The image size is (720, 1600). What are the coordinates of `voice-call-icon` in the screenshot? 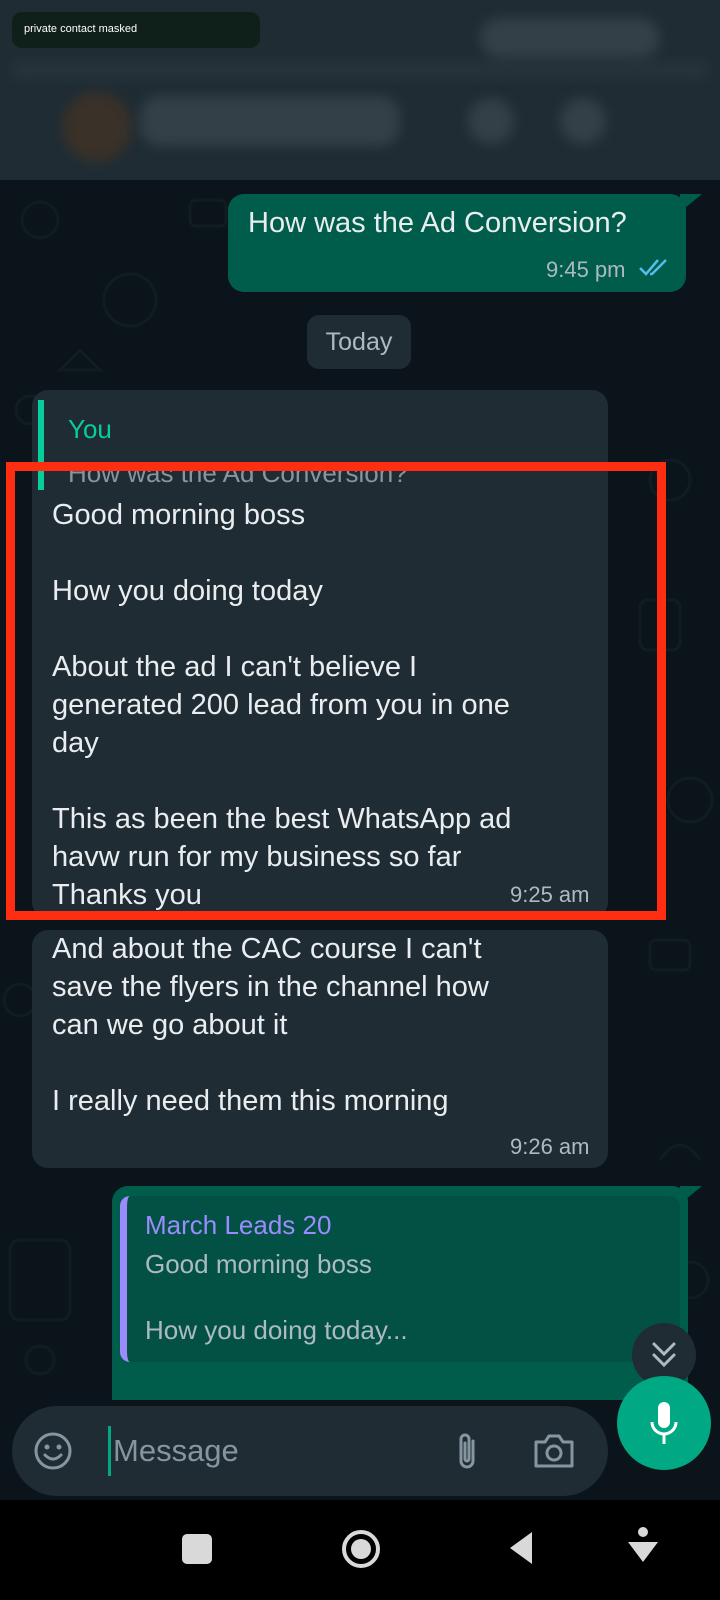 It's located at (583, 121).